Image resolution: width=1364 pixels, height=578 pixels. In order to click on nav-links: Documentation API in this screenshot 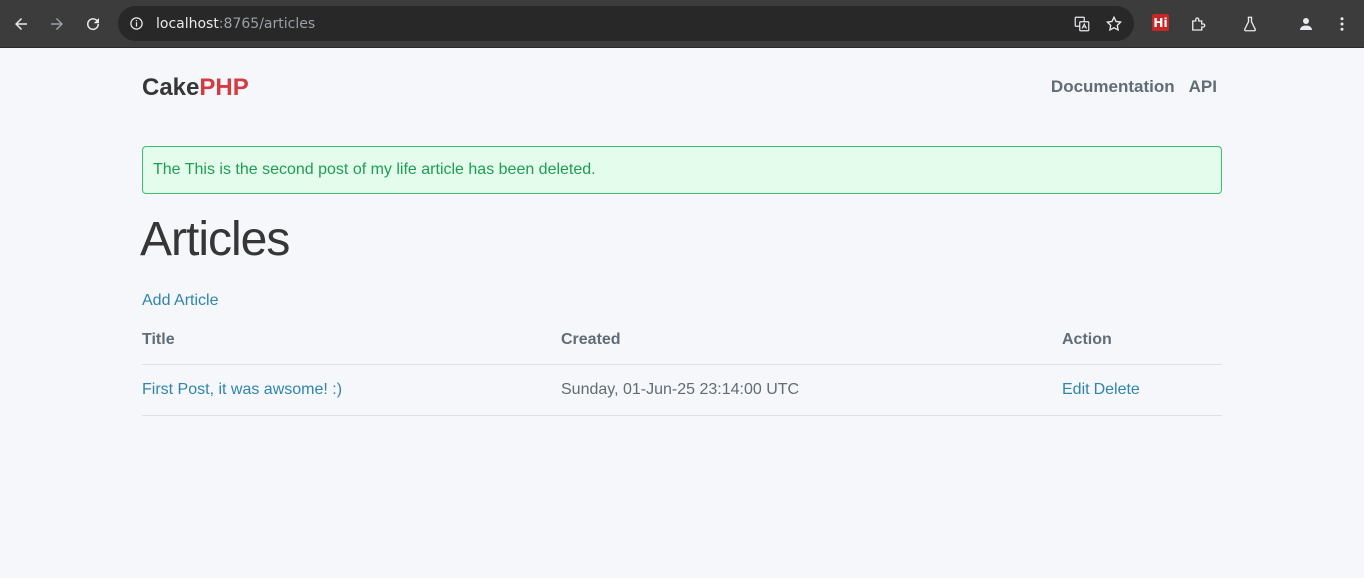, I will do `click(1134, 87)`.